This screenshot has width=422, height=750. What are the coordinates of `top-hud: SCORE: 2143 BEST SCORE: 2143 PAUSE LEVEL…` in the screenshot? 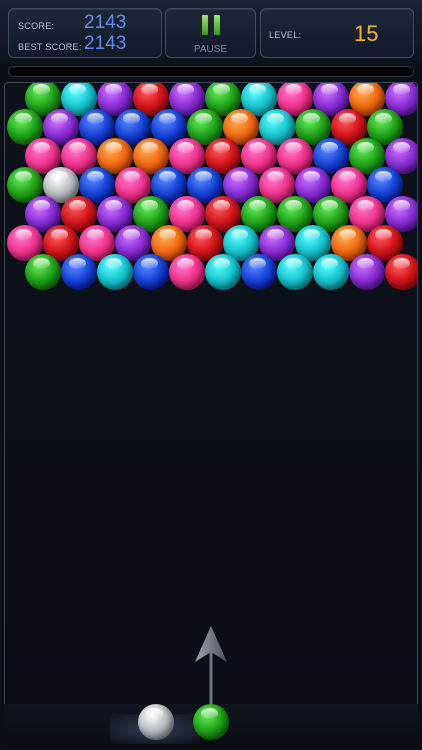 It's located at (211, 32).